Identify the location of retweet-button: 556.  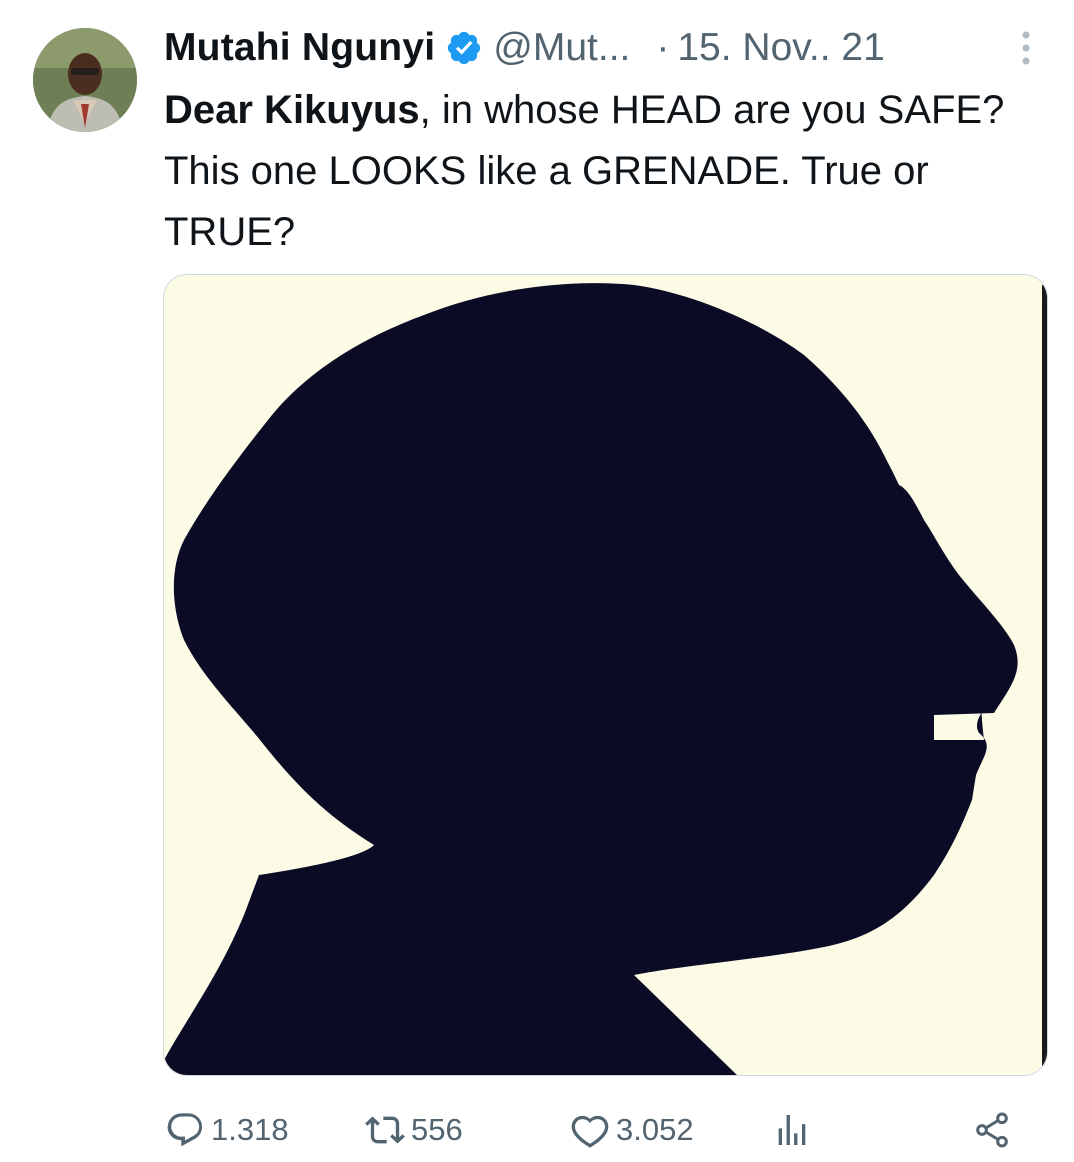
(414, 1130).